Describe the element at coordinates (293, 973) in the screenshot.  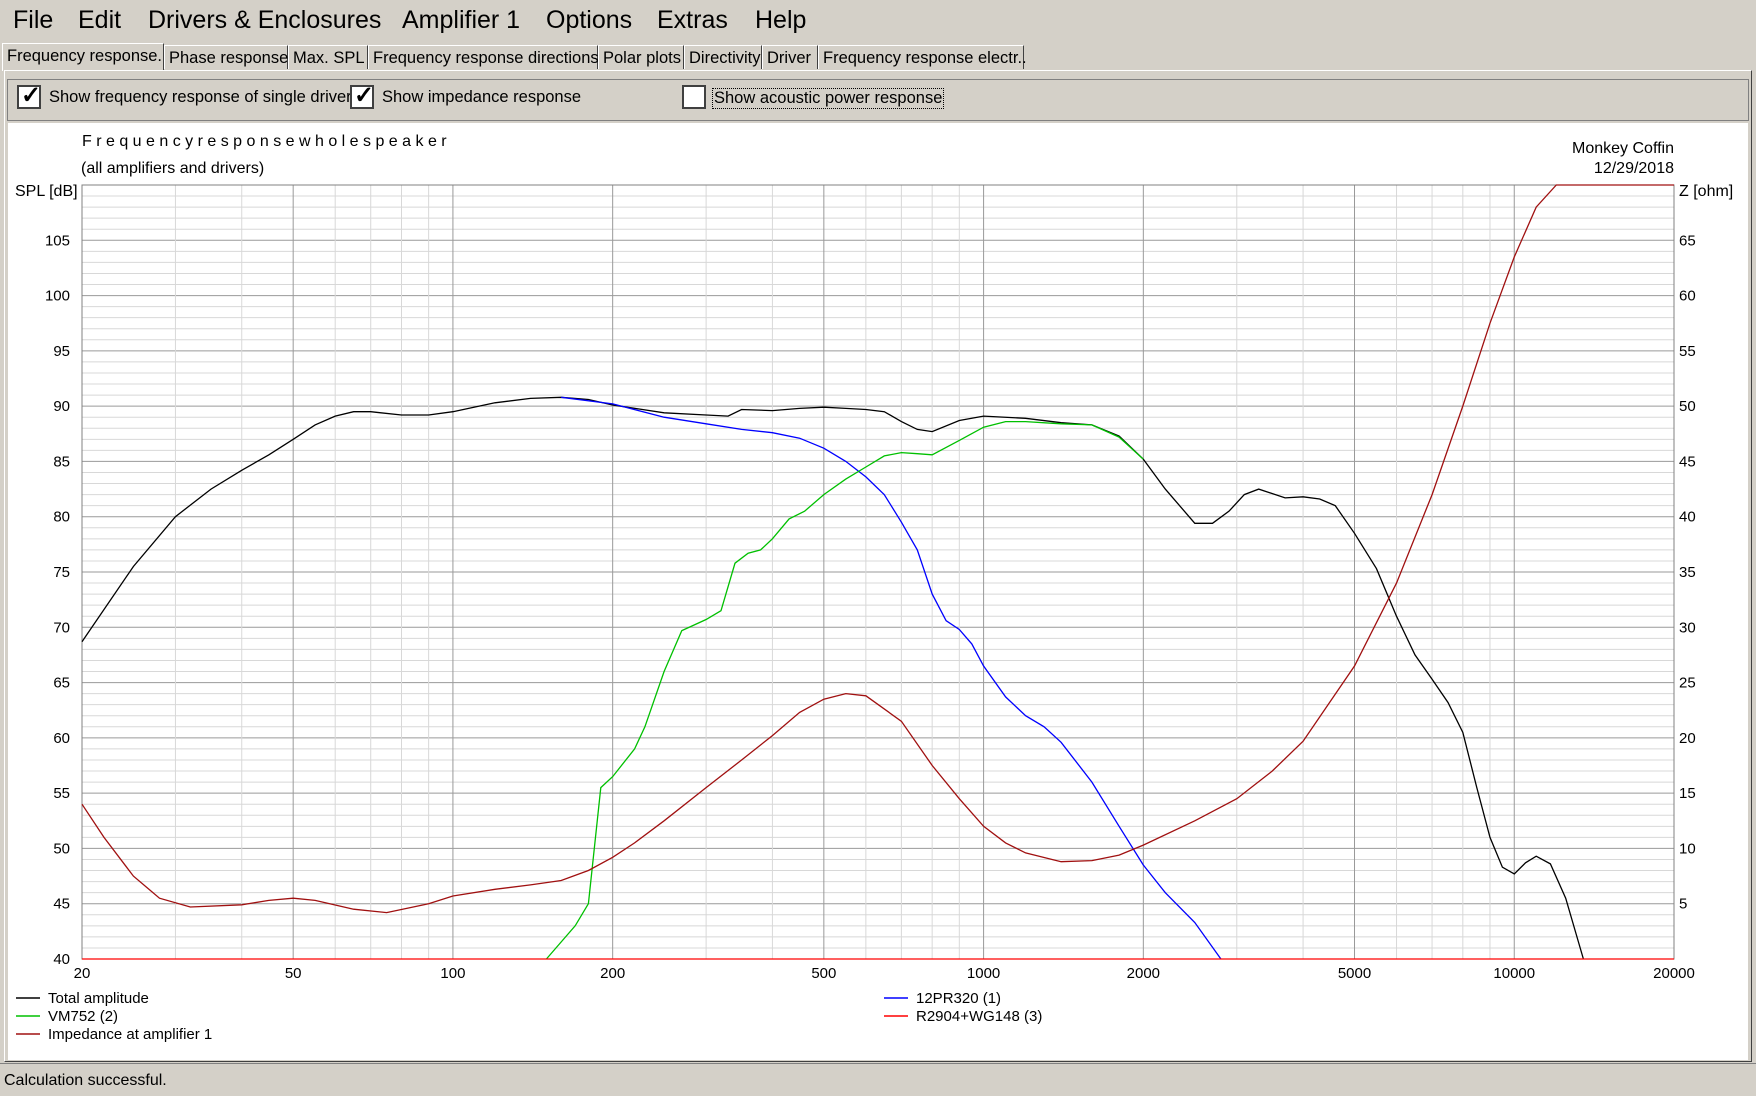
I see `x-tick-label: 50` at that location.